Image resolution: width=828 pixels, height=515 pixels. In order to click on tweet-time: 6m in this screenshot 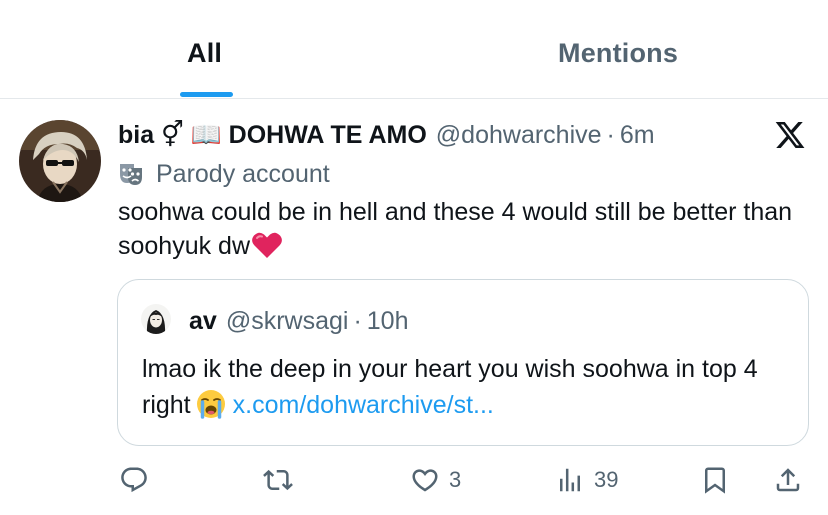, I will do `click(637, 135)`.